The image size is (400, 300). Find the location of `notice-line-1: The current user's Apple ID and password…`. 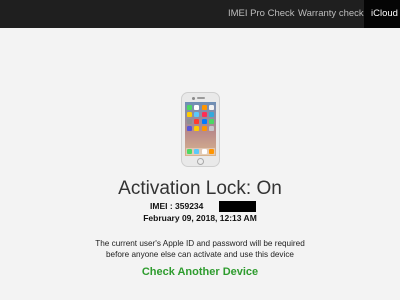

notice-line-1: The current user's Apple ID and password… is located at coordinates (200, 243).